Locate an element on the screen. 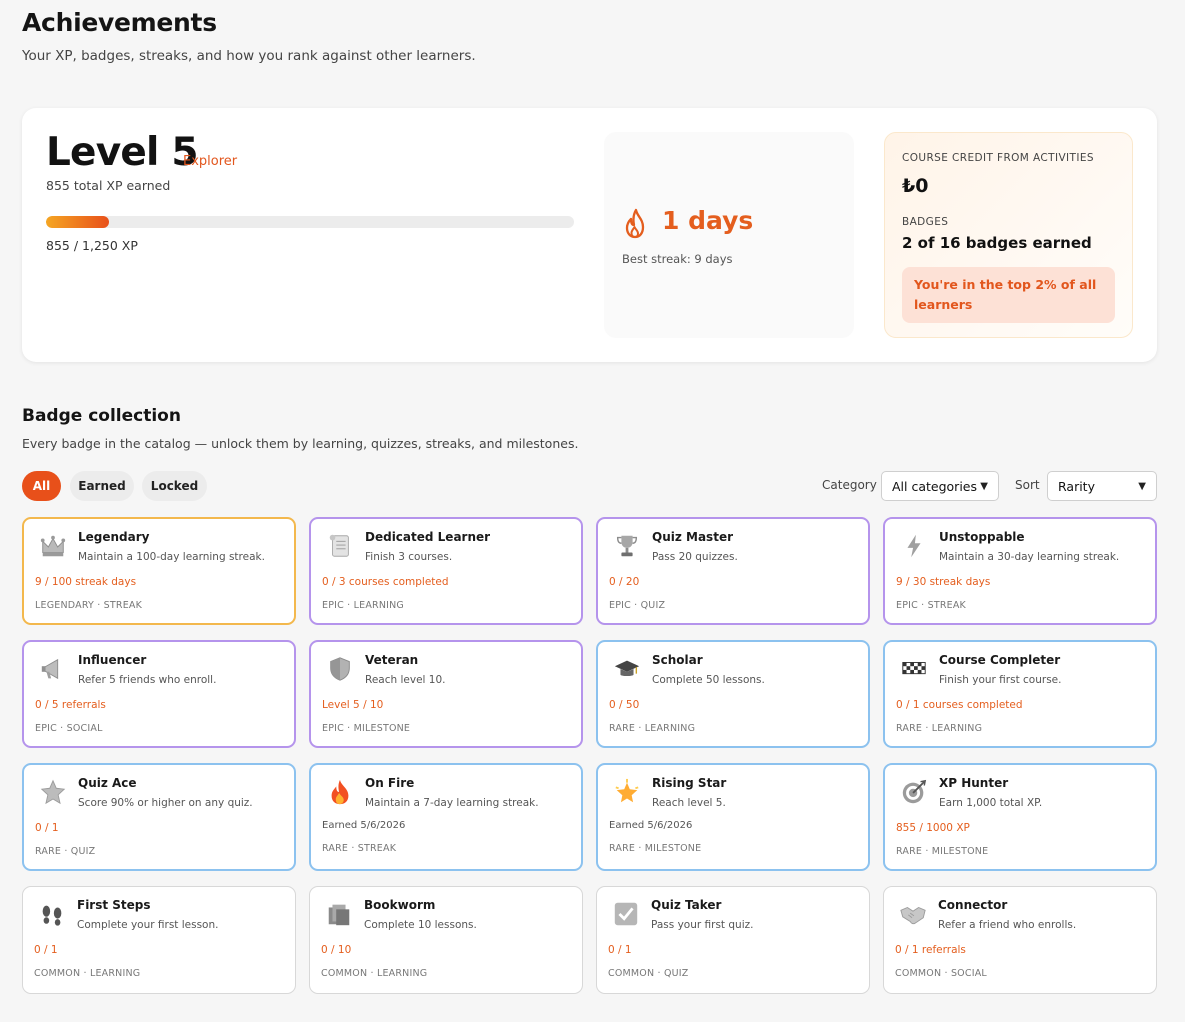 Image resolution: width=1185 pixels, height=1022 pixels. badge-progress: 0 / 10 is located at coordinates (336, 950).